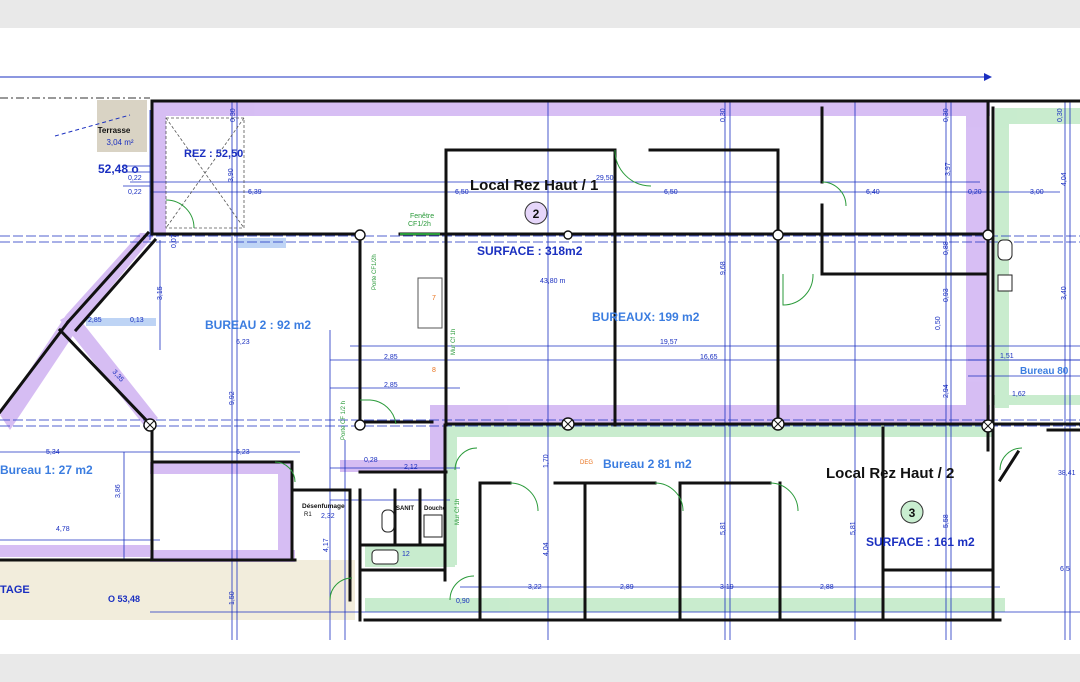 The image size is (1080, 682). Describe the element at coordinates (853, 528) in the screenshot. I see `dim-581-b: 5,81` at that location.